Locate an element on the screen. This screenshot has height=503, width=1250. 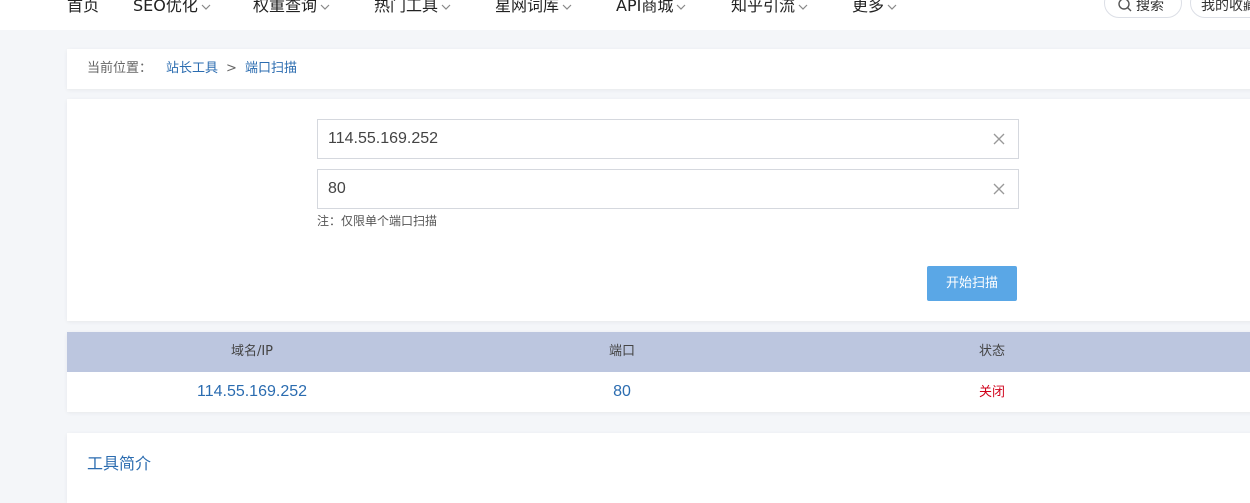
nav-item-seo: SEO优化 is located at coordinates (172, 9).